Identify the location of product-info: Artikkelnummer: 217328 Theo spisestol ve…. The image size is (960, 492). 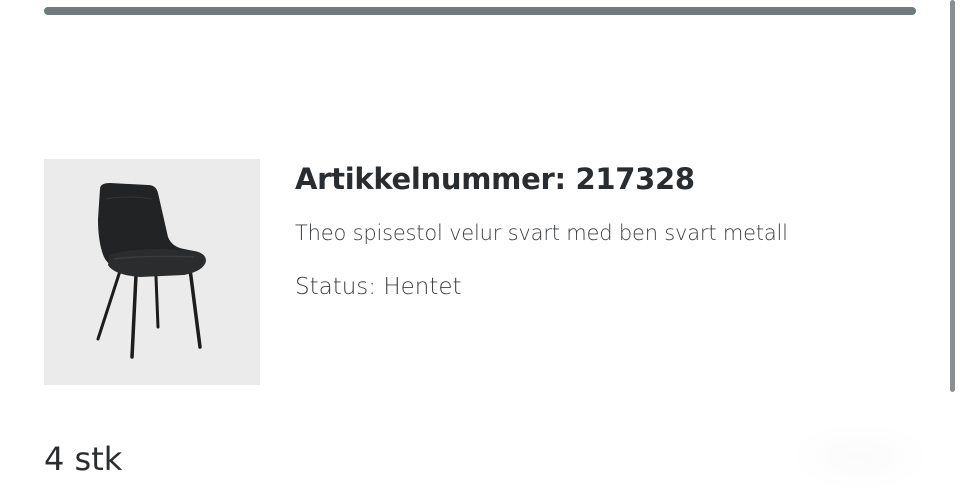
(541, 231).